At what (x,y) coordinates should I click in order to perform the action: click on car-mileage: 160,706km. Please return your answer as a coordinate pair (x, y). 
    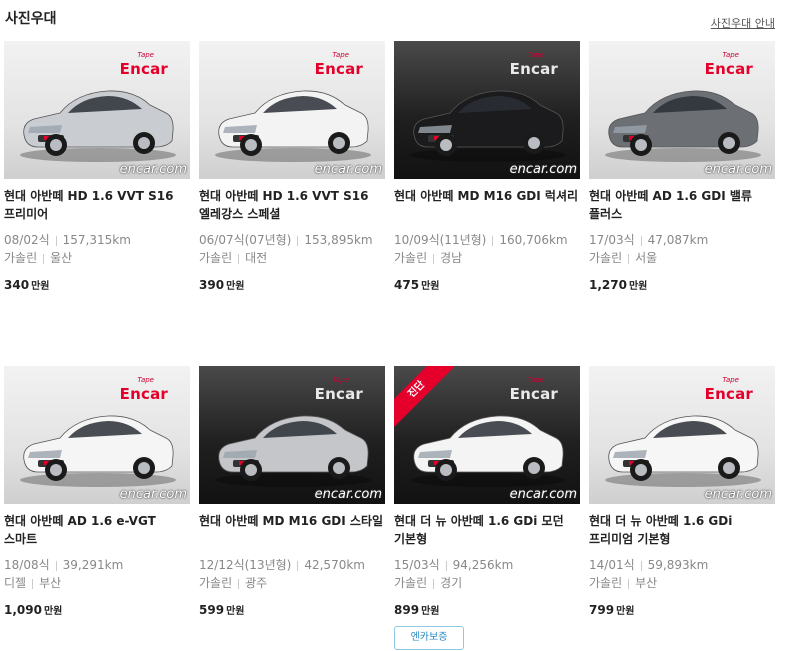
    Looking at the image, I should click on (533, 240).